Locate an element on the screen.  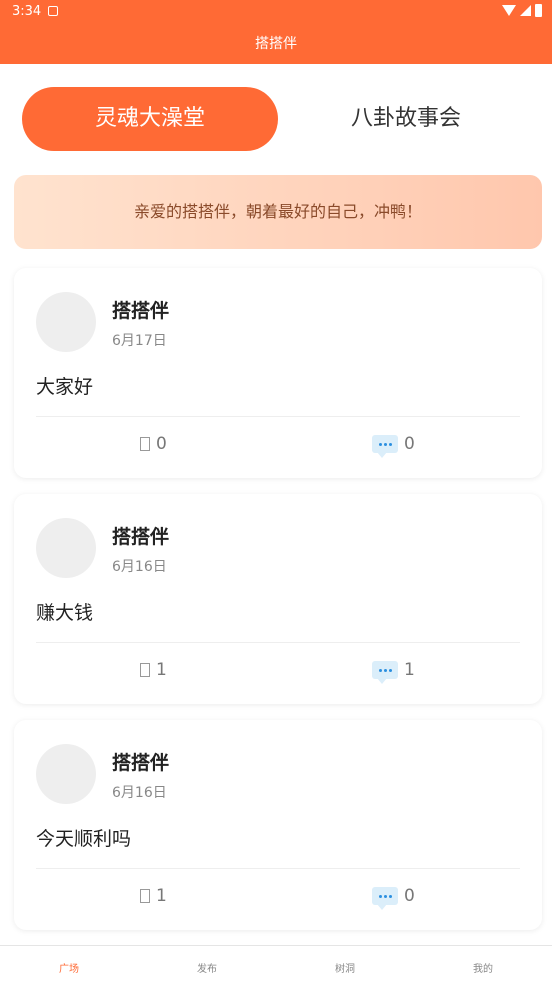
nav-publish: 发布 is located at coordinates (207, 965).